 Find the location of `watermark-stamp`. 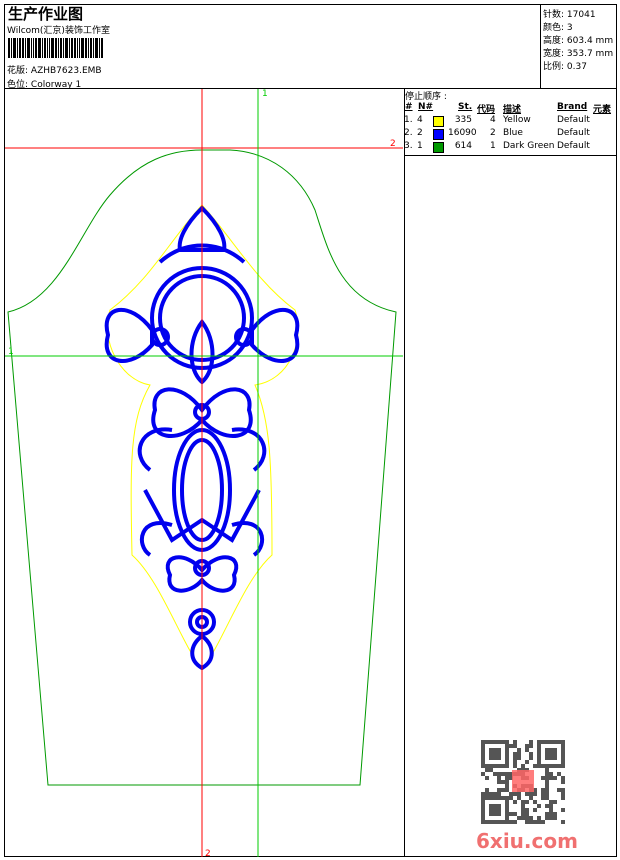

watermark-stamp is located at coordinates (523, 781).